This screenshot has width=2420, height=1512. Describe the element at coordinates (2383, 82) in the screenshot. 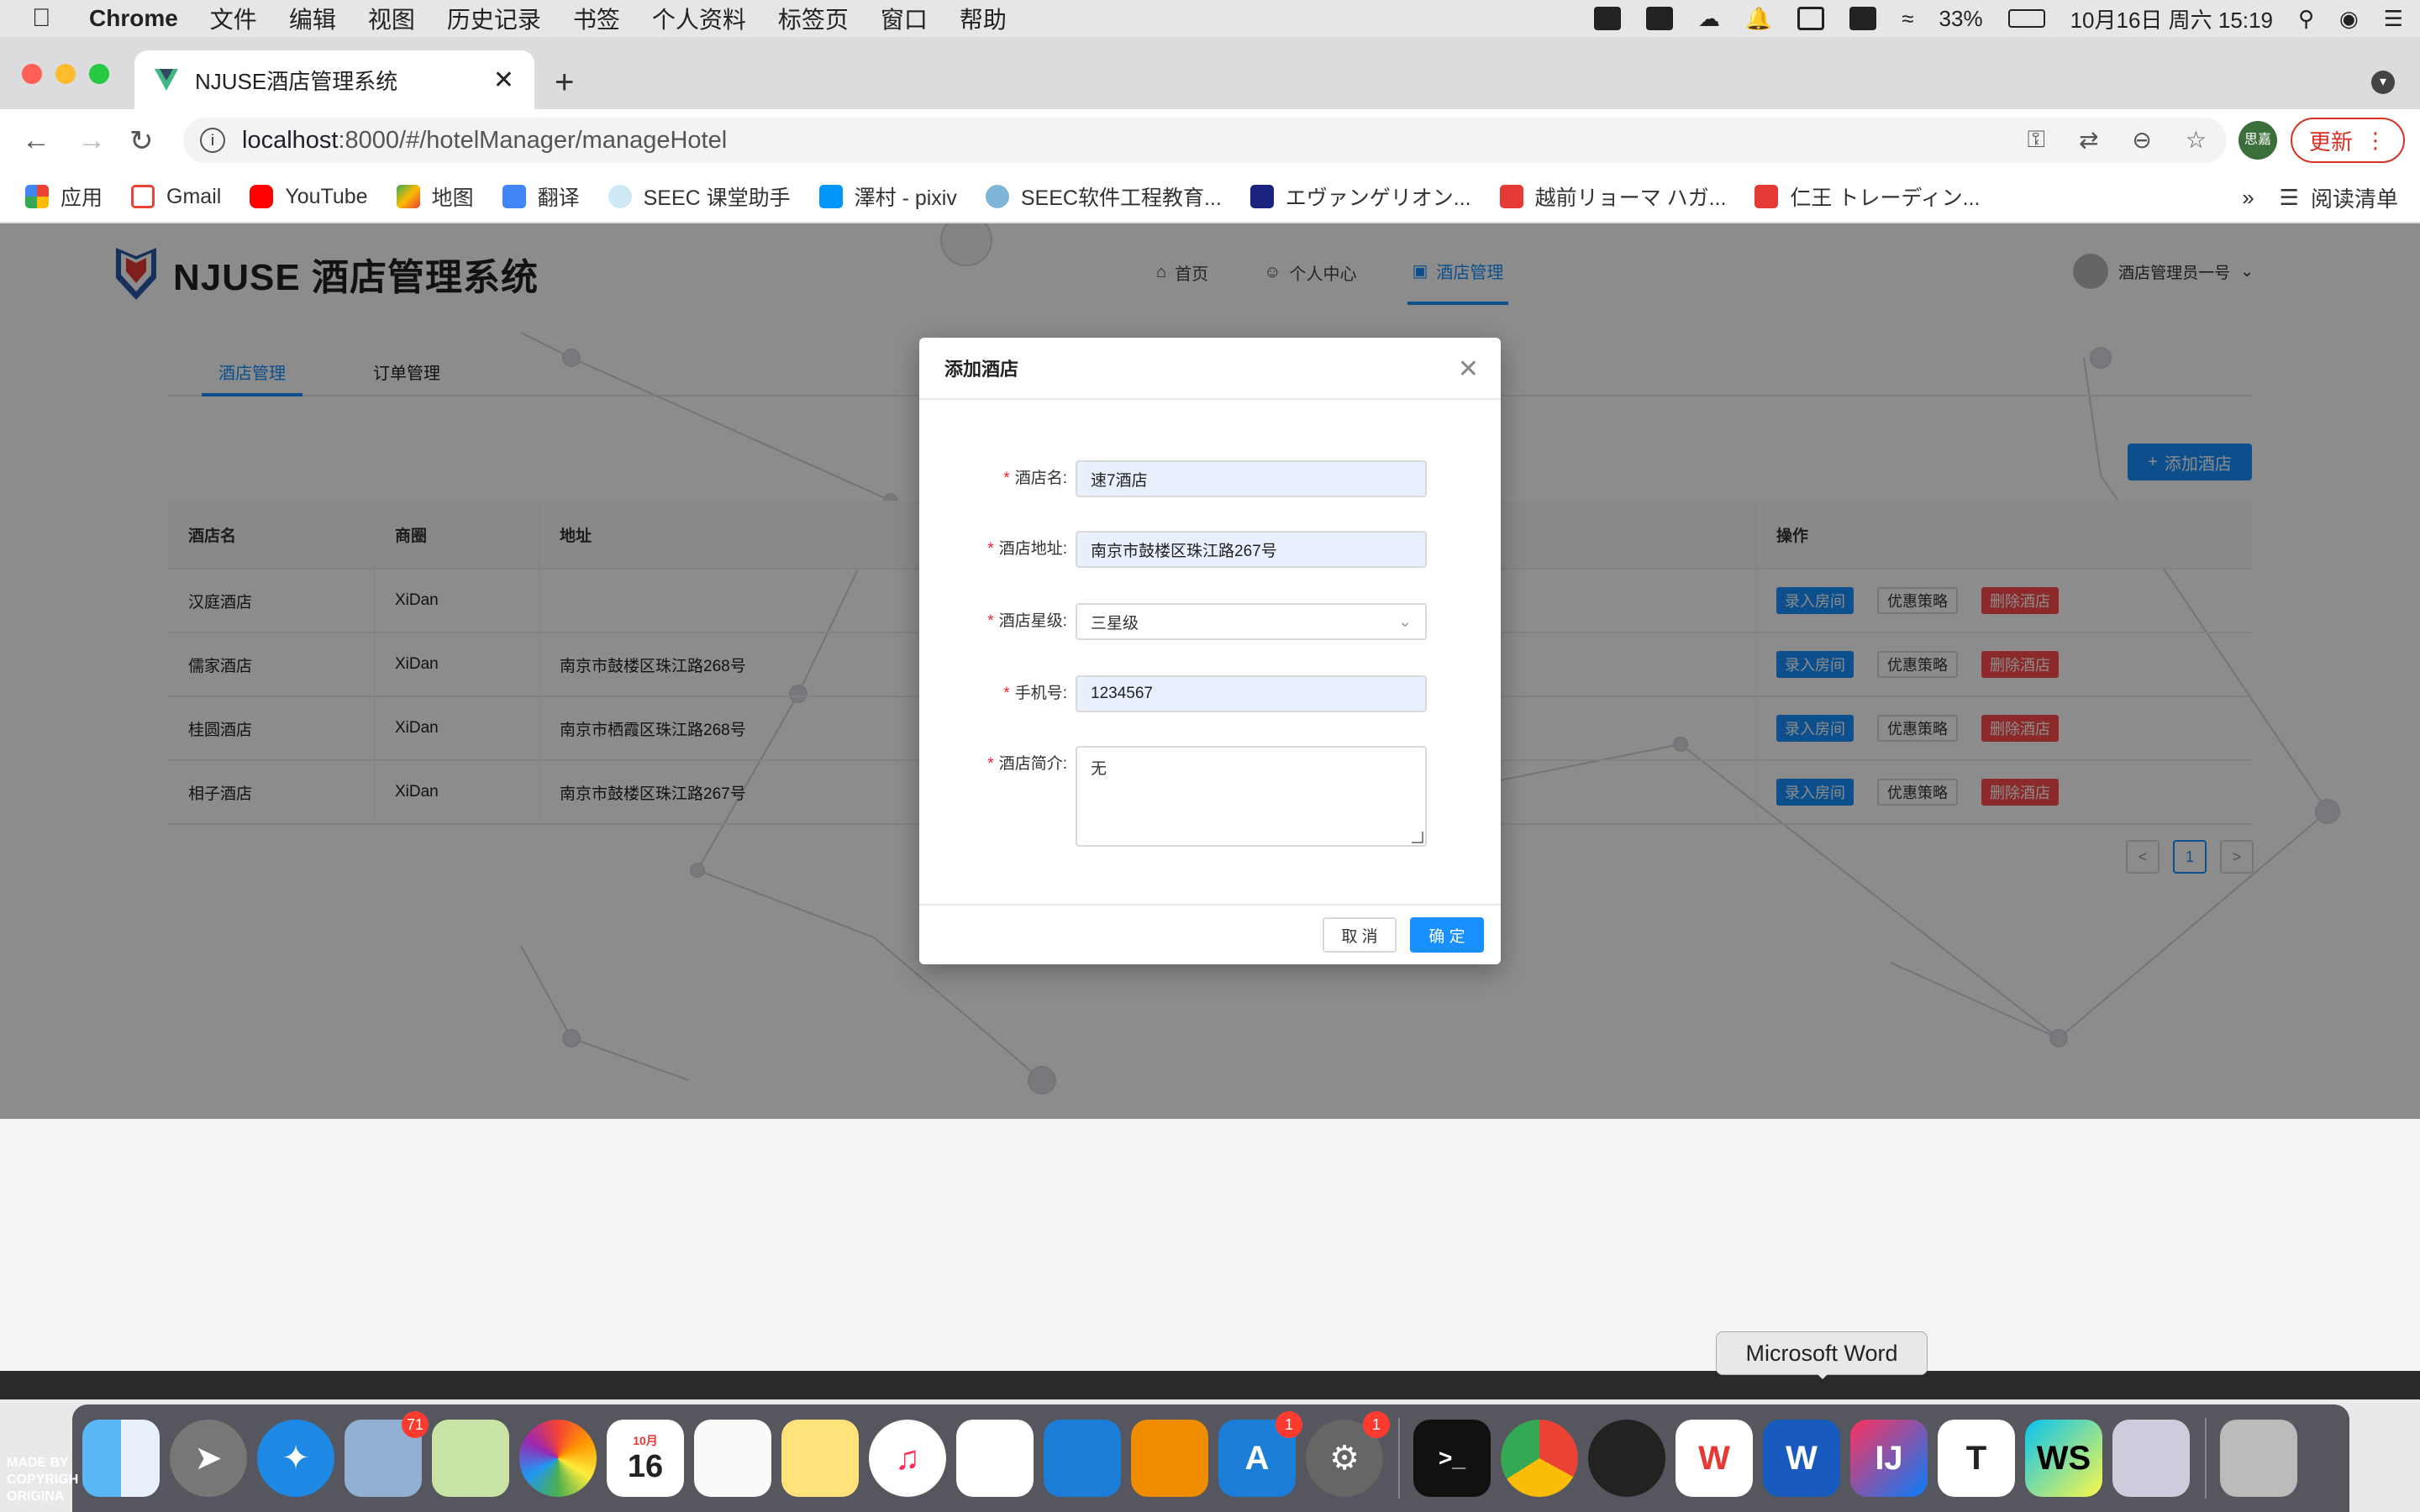

I see `tab-search-icon: ▾` at that location.